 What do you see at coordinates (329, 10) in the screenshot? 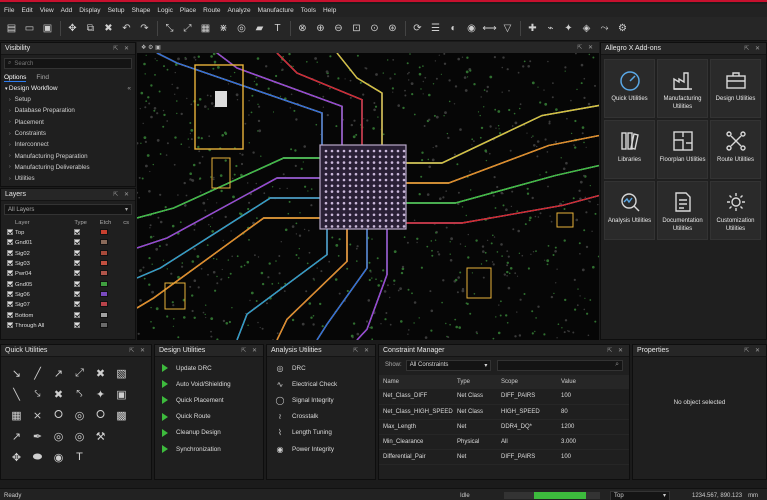
I see `menu-help: Help` at bounding box center [329, 10].